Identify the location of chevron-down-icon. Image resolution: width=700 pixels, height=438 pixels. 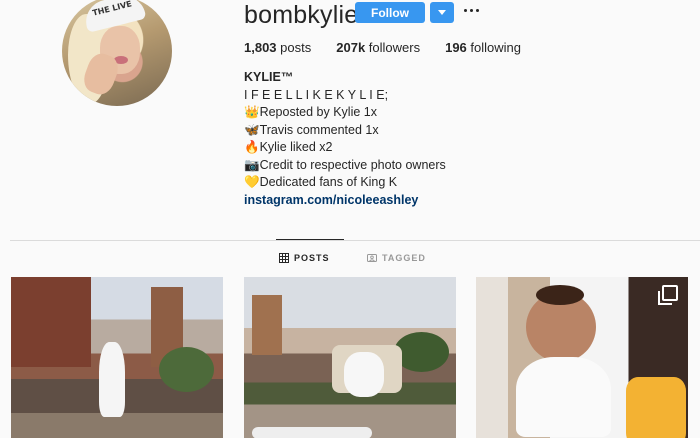
(442, 12).